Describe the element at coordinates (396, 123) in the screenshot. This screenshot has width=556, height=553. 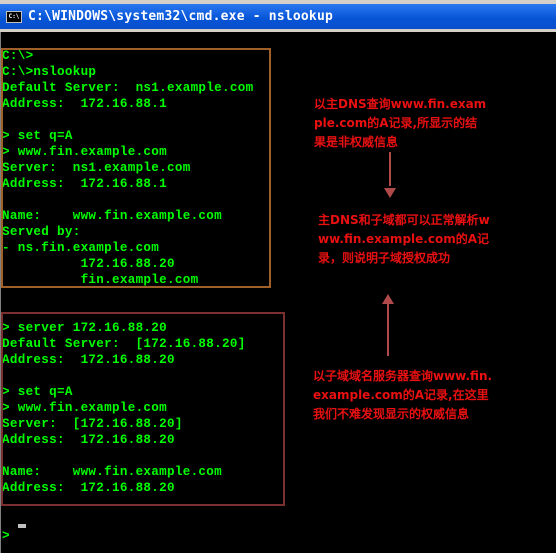
I see `annotation-line: ple.com的A记录,所显示的结` at that location.